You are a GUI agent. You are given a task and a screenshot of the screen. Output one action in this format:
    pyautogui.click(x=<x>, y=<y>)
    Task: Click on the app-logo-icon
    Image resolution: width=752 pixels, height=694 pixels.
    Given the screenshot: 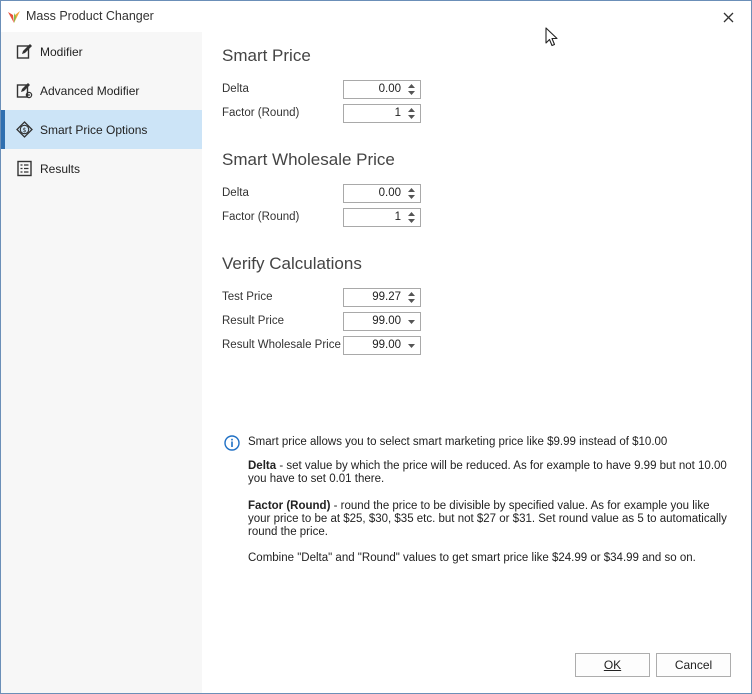 What is the action you would take?
    pyautogui.click(x=14, y=17)
    